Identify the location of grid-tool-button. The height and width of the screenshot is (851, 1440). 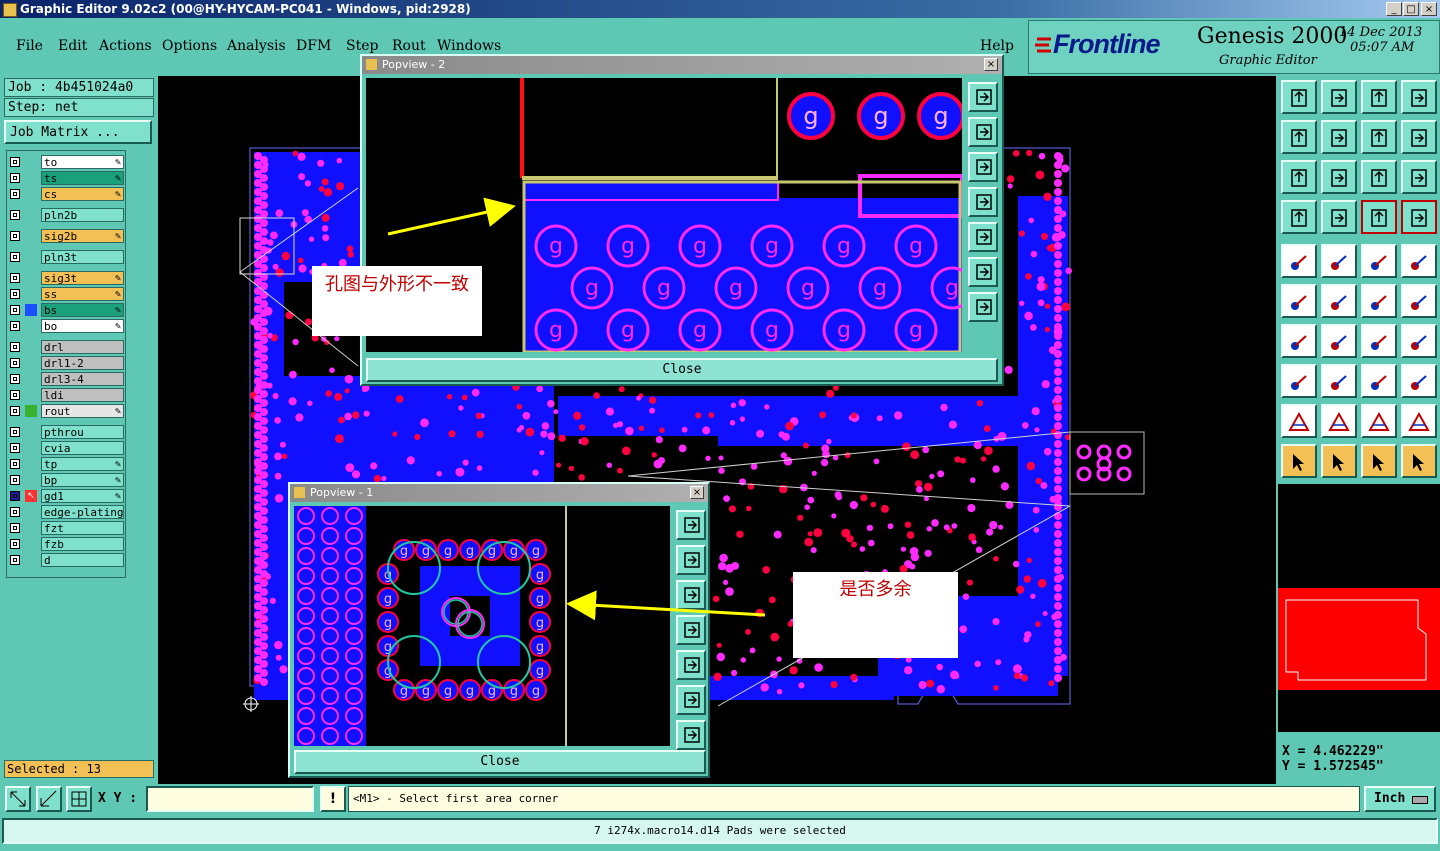
(1339, 217).